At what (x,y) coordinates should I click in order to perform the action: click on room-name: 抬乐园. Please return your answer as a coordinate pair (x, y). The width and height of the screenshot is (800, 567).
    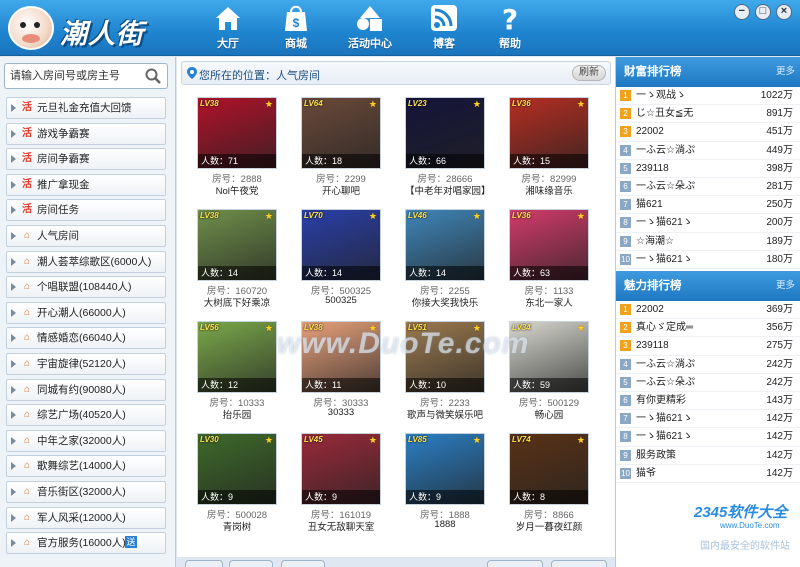
    Looking at the image, I should click on (237, 414).